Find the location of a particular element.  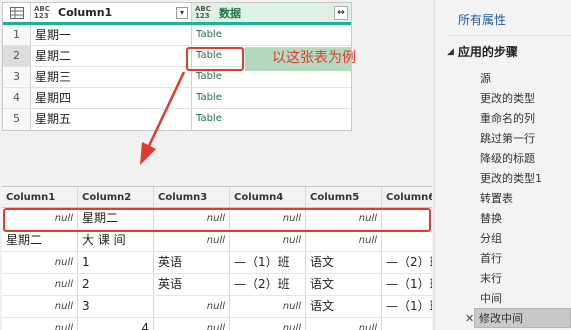

data-column-header-label: 数据 is located at coordinates (230, 13).